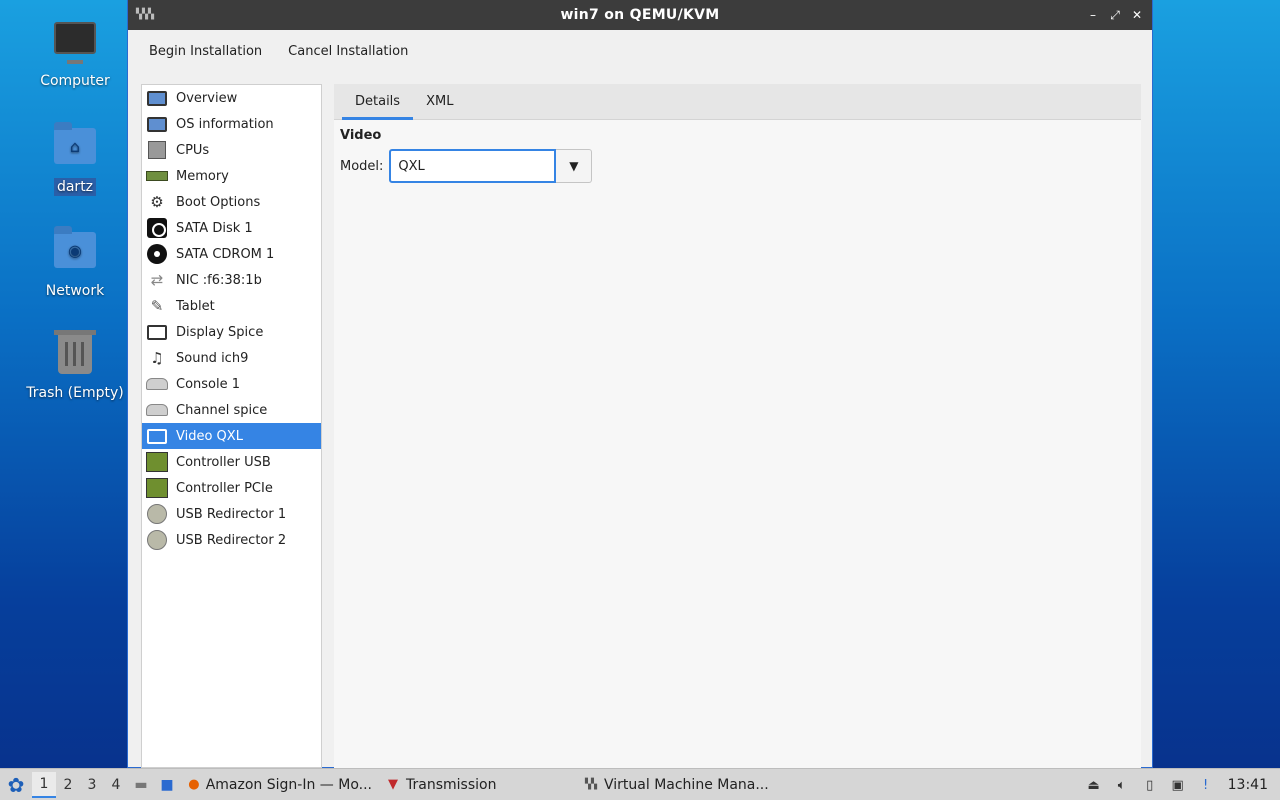 The height and width of the screenshot is (800, 1280). Describe the element at coordinates (1093, 15) in the screenshot. I see `minimize-button: –` at that location.